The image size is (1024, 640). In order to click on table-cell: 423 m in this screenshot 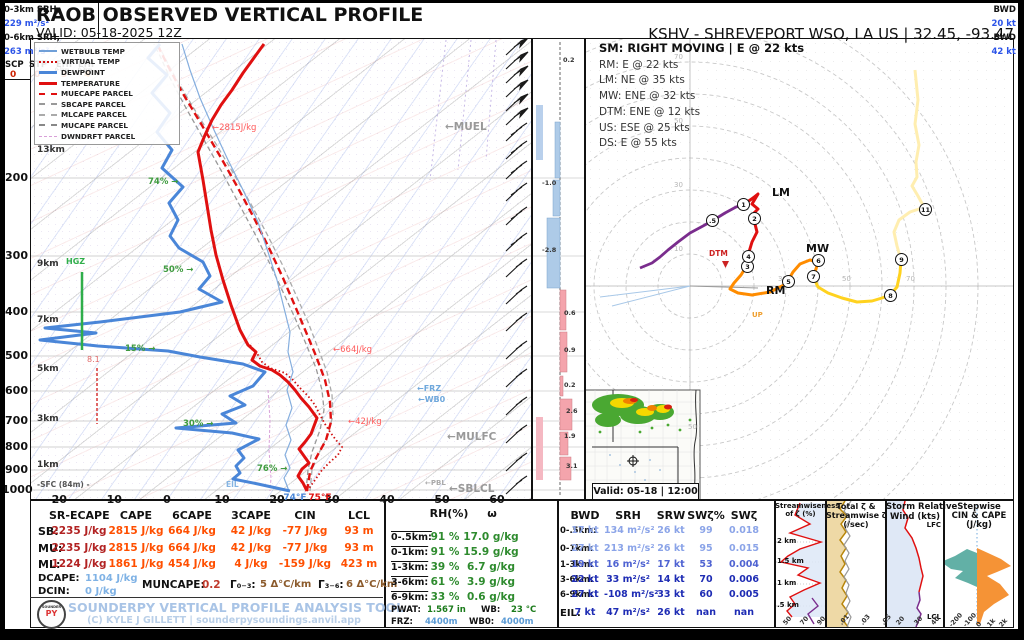, I will do `click(359, 564)`.